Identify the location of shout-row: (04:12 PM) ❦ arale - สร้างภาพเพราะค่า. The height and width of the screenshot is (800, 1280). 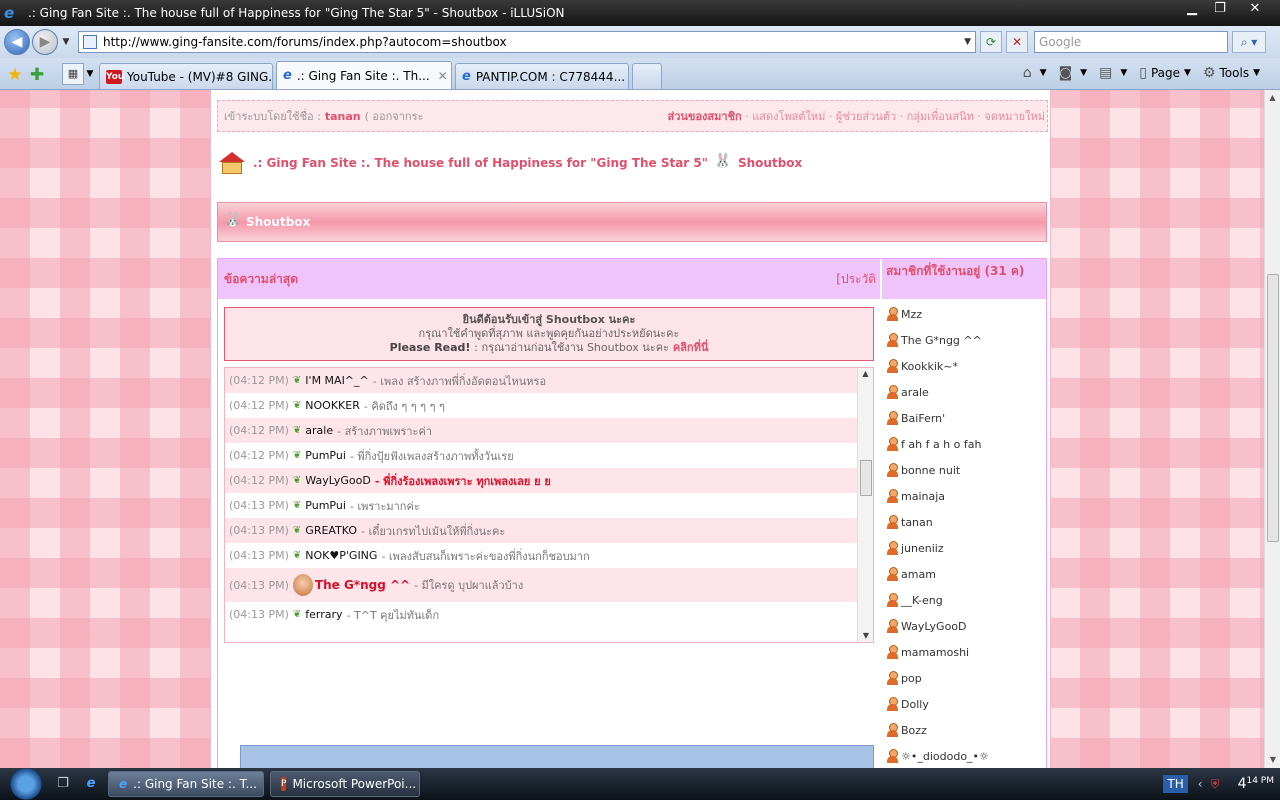
(541, 430).